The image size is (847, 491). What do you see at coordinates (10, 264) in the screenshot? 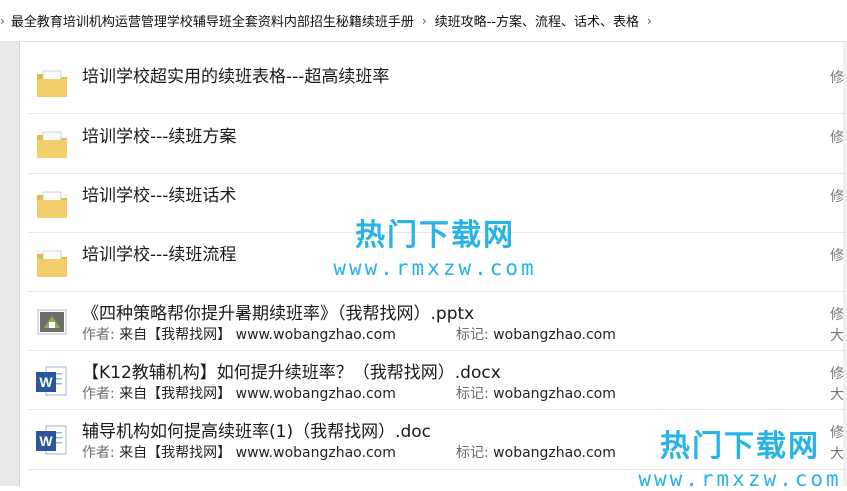
I see `navigation-pane-edge` at bounding box center [10, 264].